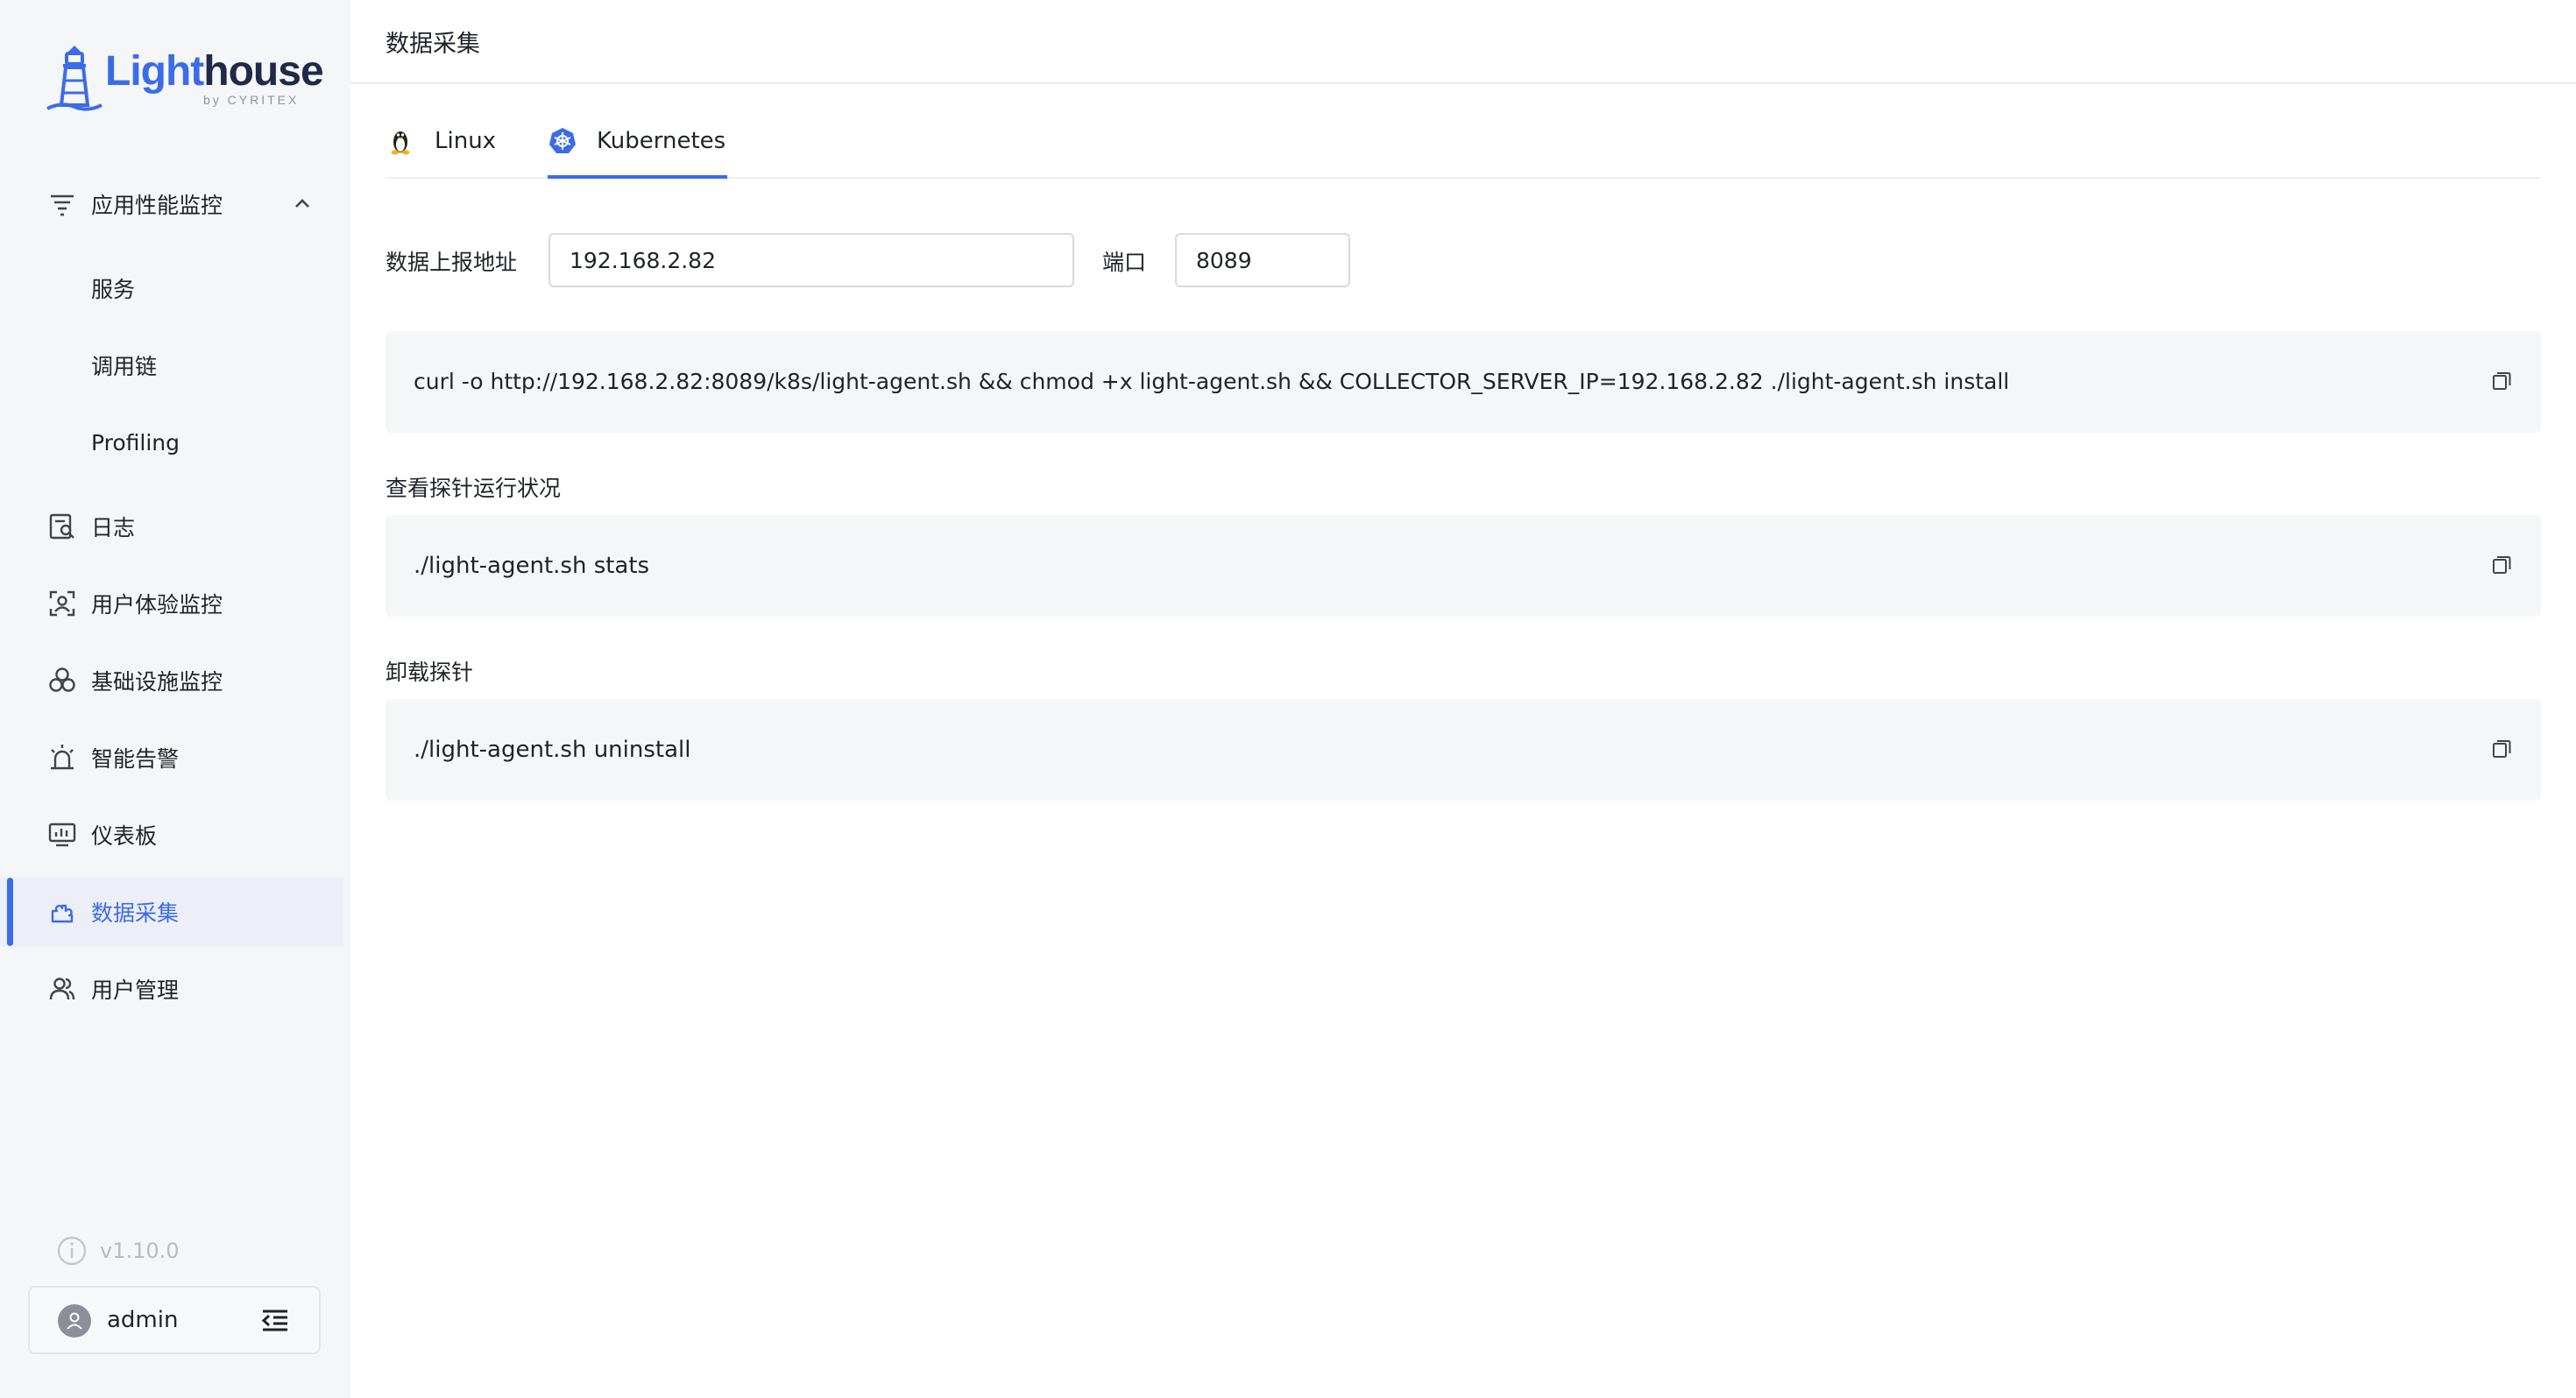 This screenshot has width=2576, height=1398. I want to click on port-input, so click(1262, 260).